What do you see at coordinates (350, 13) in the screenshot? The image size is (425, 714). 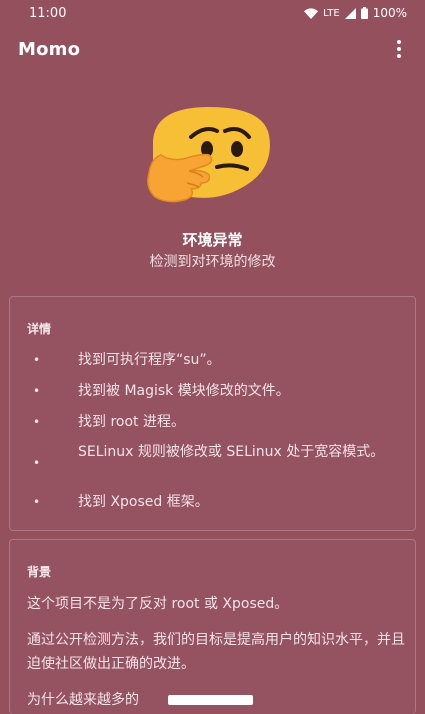 I see `cell-signal-icon` at bounding box center [350, 13].